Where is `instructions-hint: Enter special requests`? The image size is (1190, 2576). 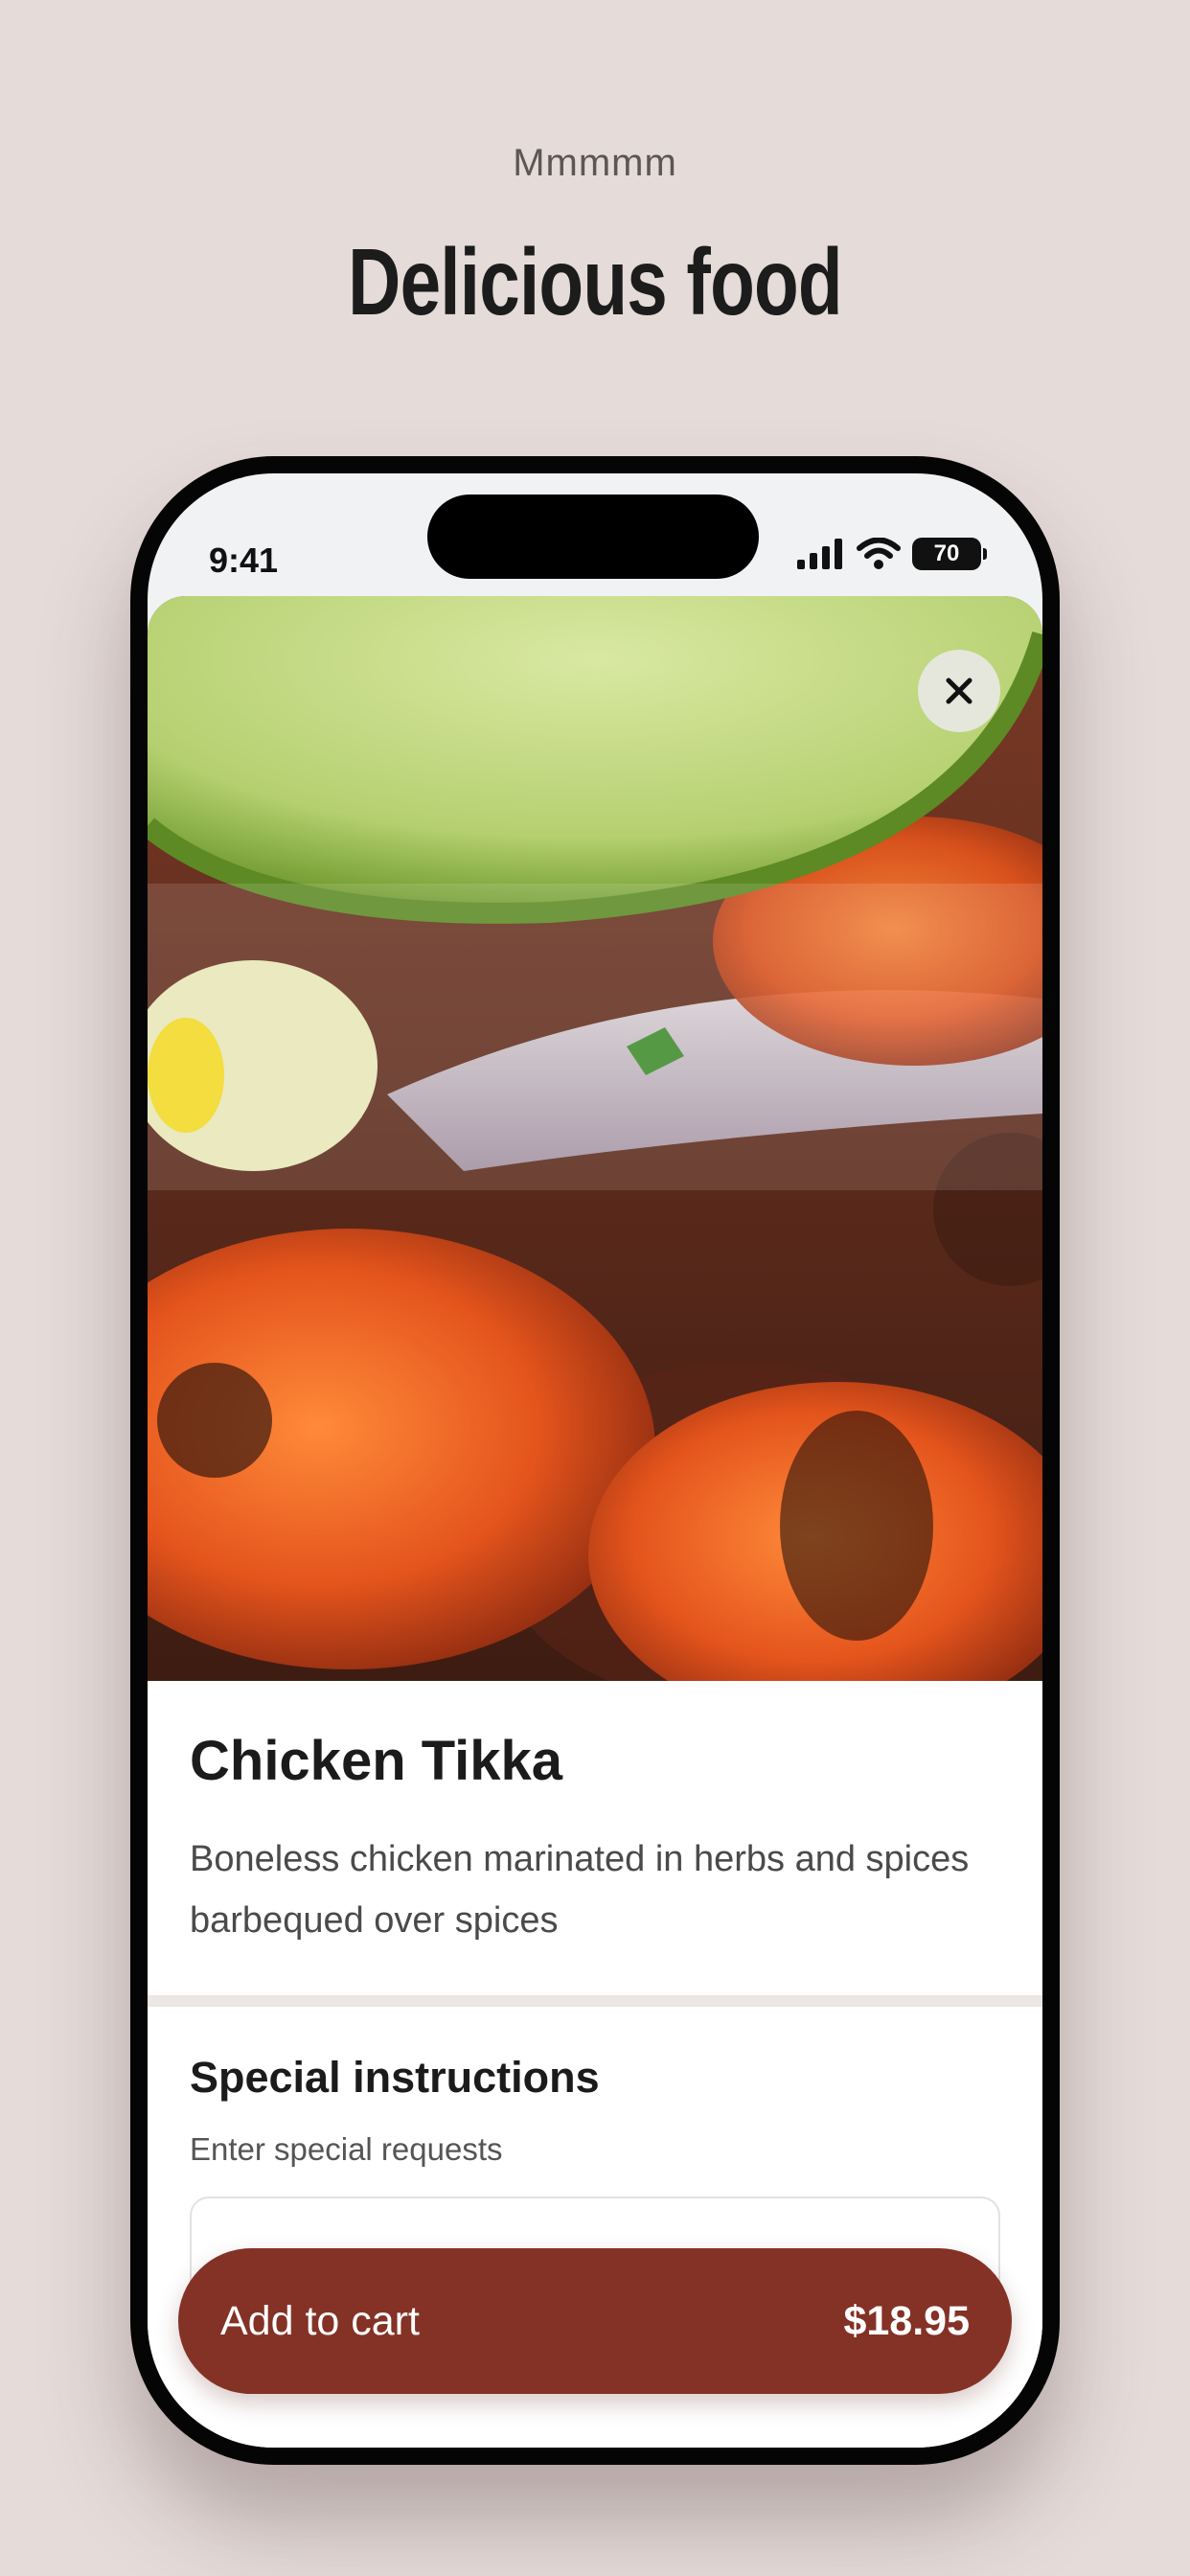 instructions-hint: Enter special requests is located at coordinates (347, 2149).